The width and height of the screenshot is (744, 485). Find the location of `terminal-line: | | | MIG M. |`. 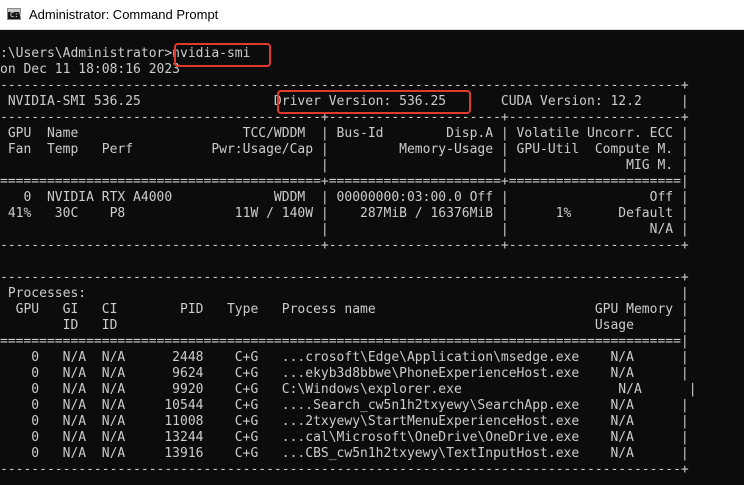

terminal-line: | | | MIG M. | is located at coordinates (344, 165).